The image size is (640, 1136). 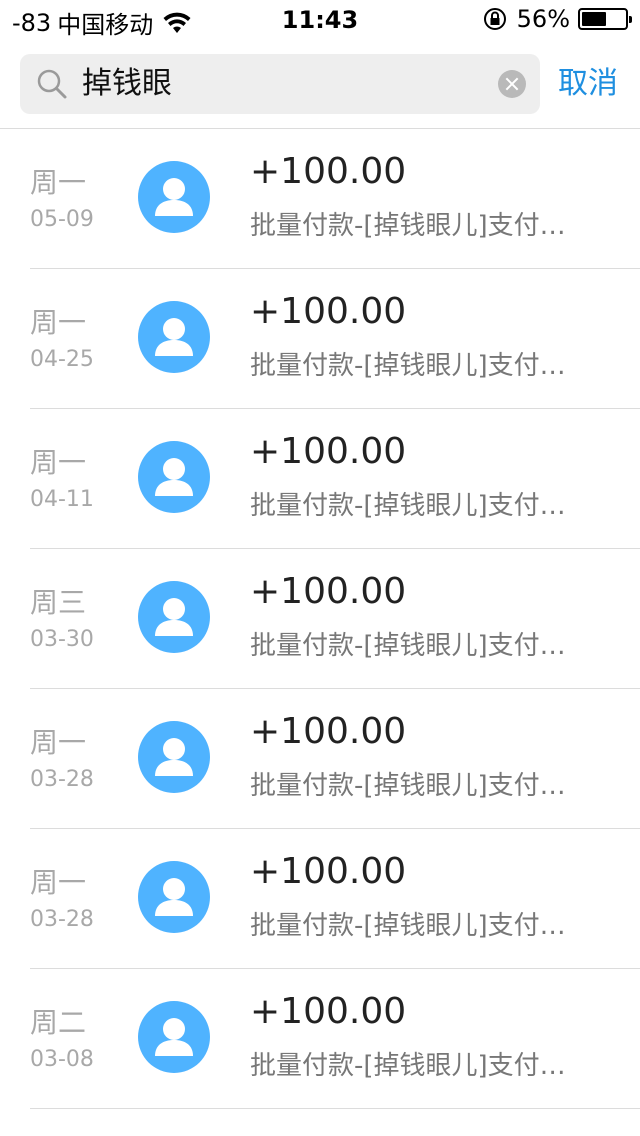 What do you see at coordinates (512, 84) in the screenshot?
I see `clear-icon` at bounding box center [512, 84].